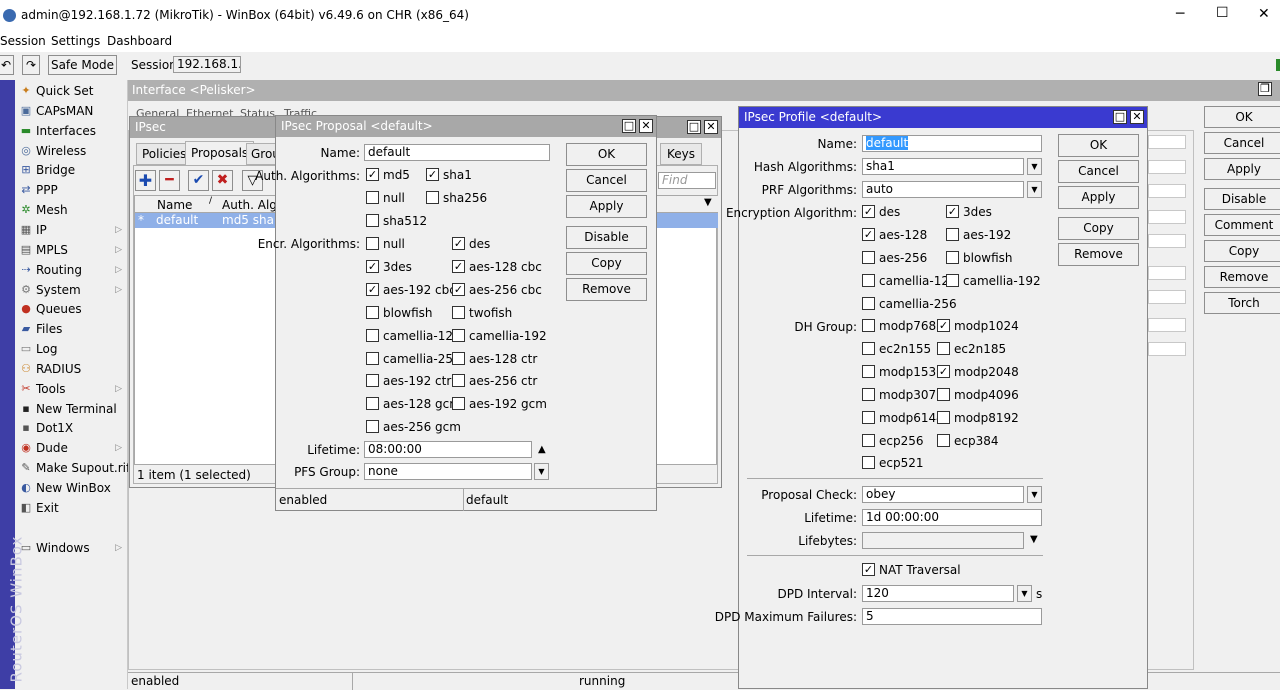  What do you see at coordinates (868, 348) in the screenshot?
I see `dh-ec2n155-box` at bounding box center [868, 348].